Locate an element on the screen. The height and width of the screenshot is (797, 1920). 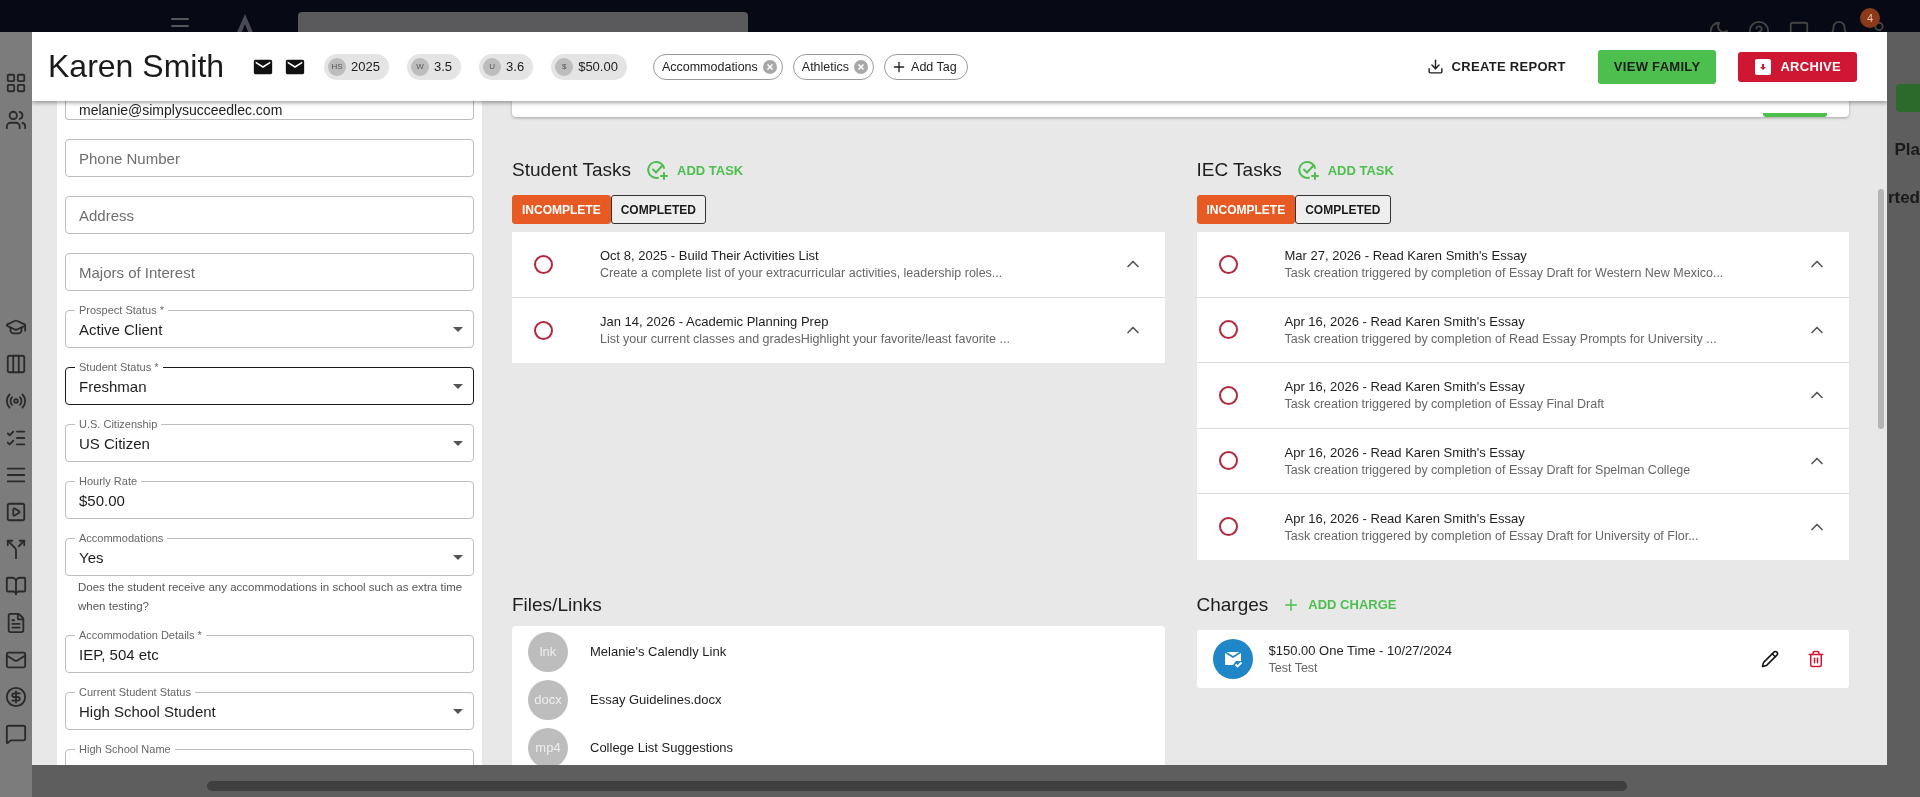
stat-avatar: U is located at coordinates (492, 66).